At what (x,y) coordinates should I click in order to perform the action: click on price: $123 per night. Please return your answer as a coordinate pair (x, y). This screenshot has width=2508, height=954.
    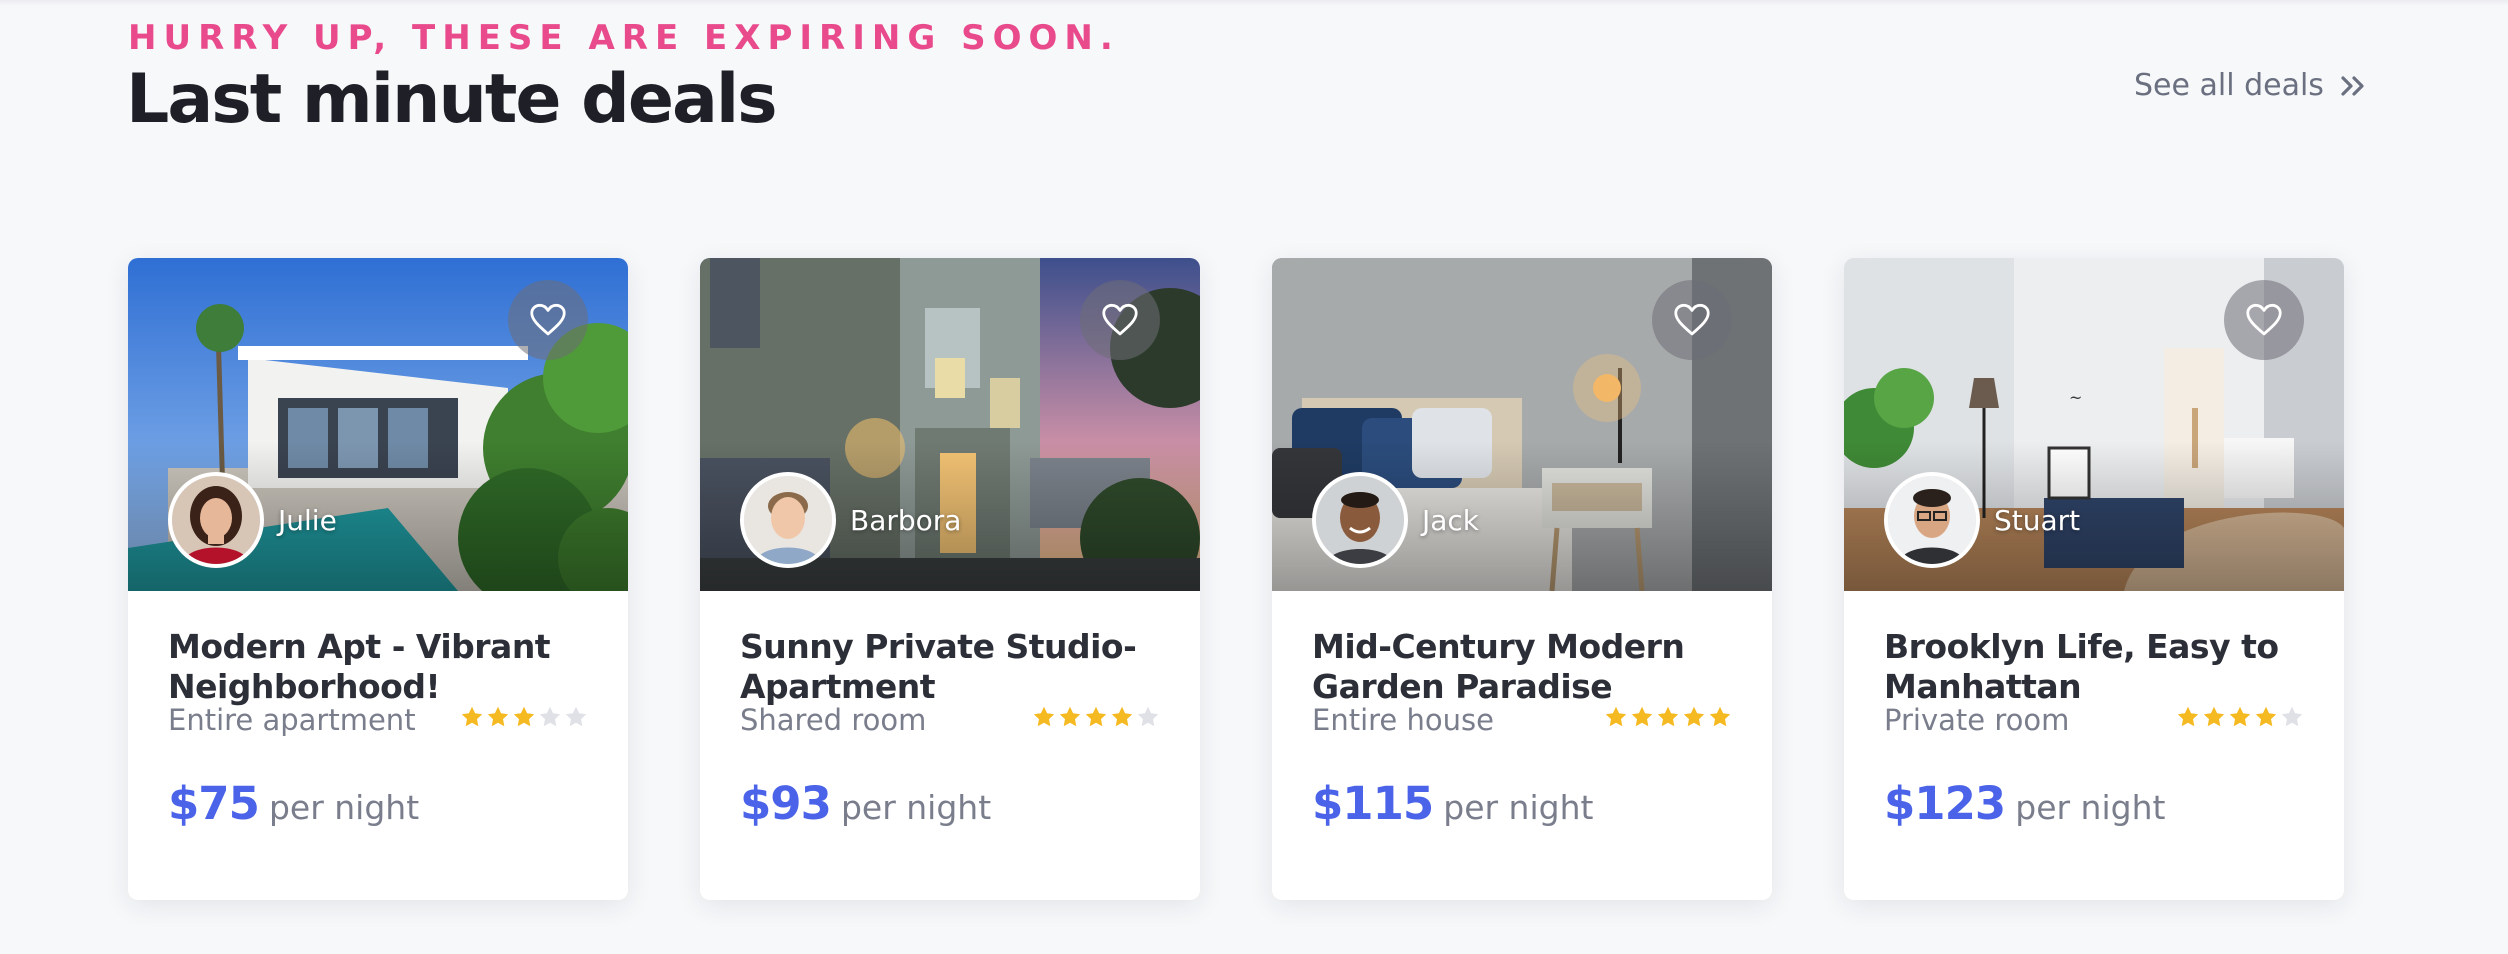
    Looking at the image, I should click on (2024, 803).